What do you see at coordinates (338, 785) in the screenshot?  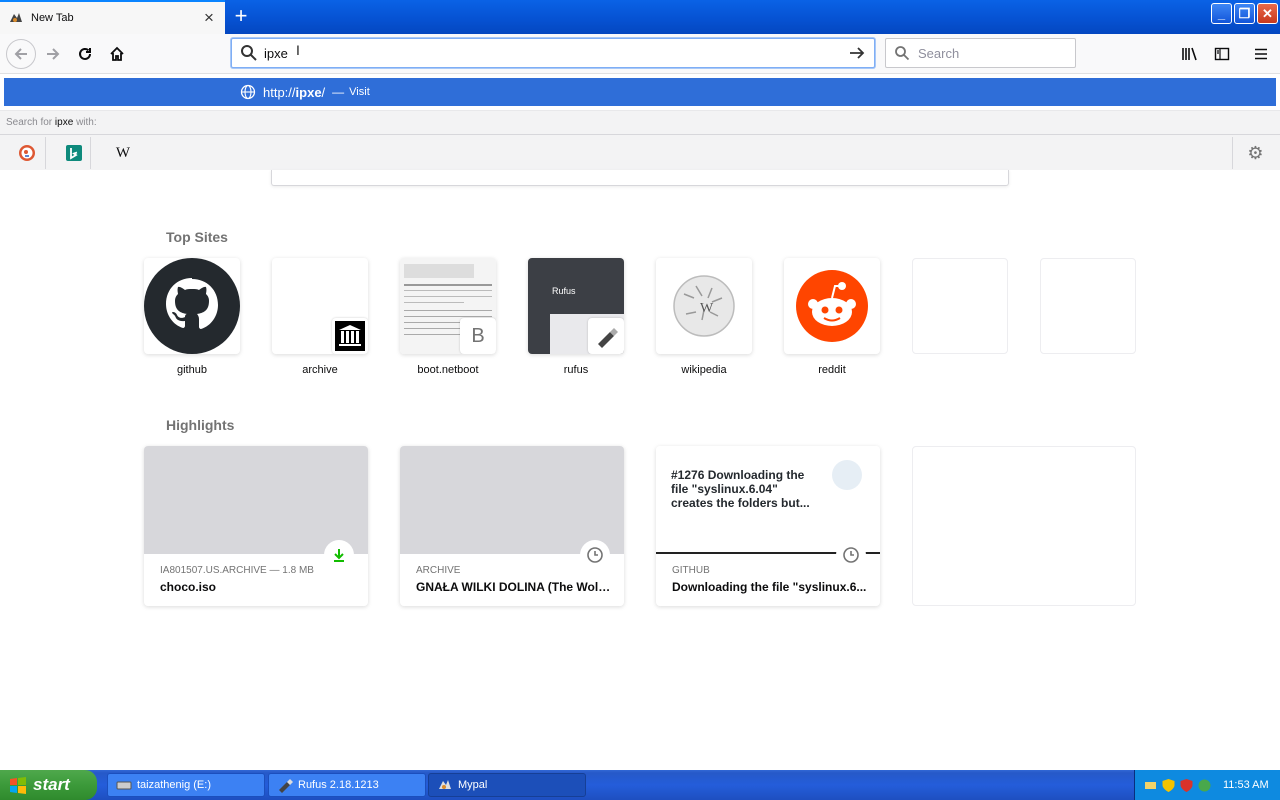 I see `taskbar-item-label: Rufus 2.18.1213` at bounding box center [338, 785].